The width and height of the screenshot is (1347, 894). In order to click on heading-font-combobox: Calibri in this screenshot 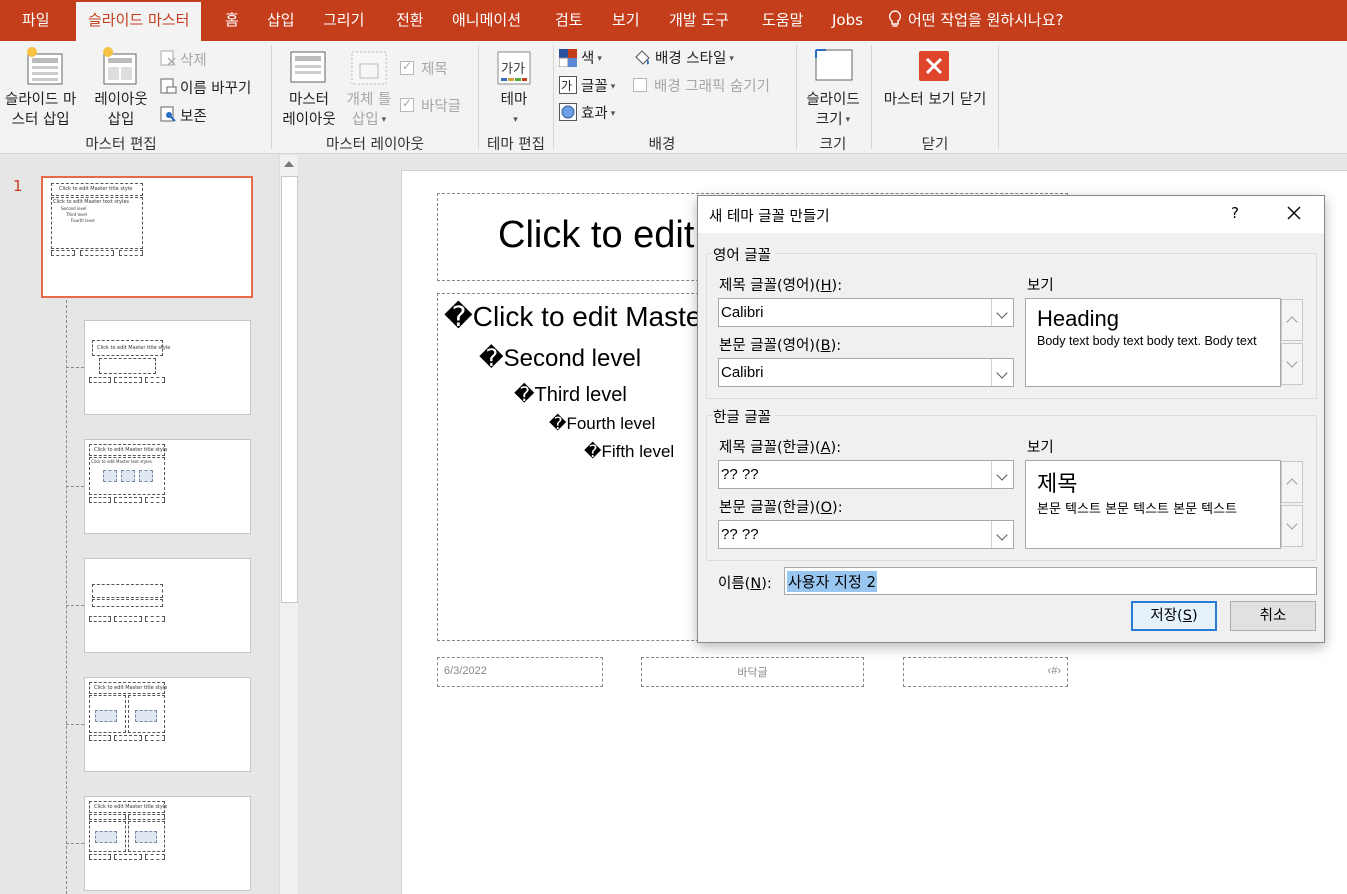, I will do `click(866, 312)`.